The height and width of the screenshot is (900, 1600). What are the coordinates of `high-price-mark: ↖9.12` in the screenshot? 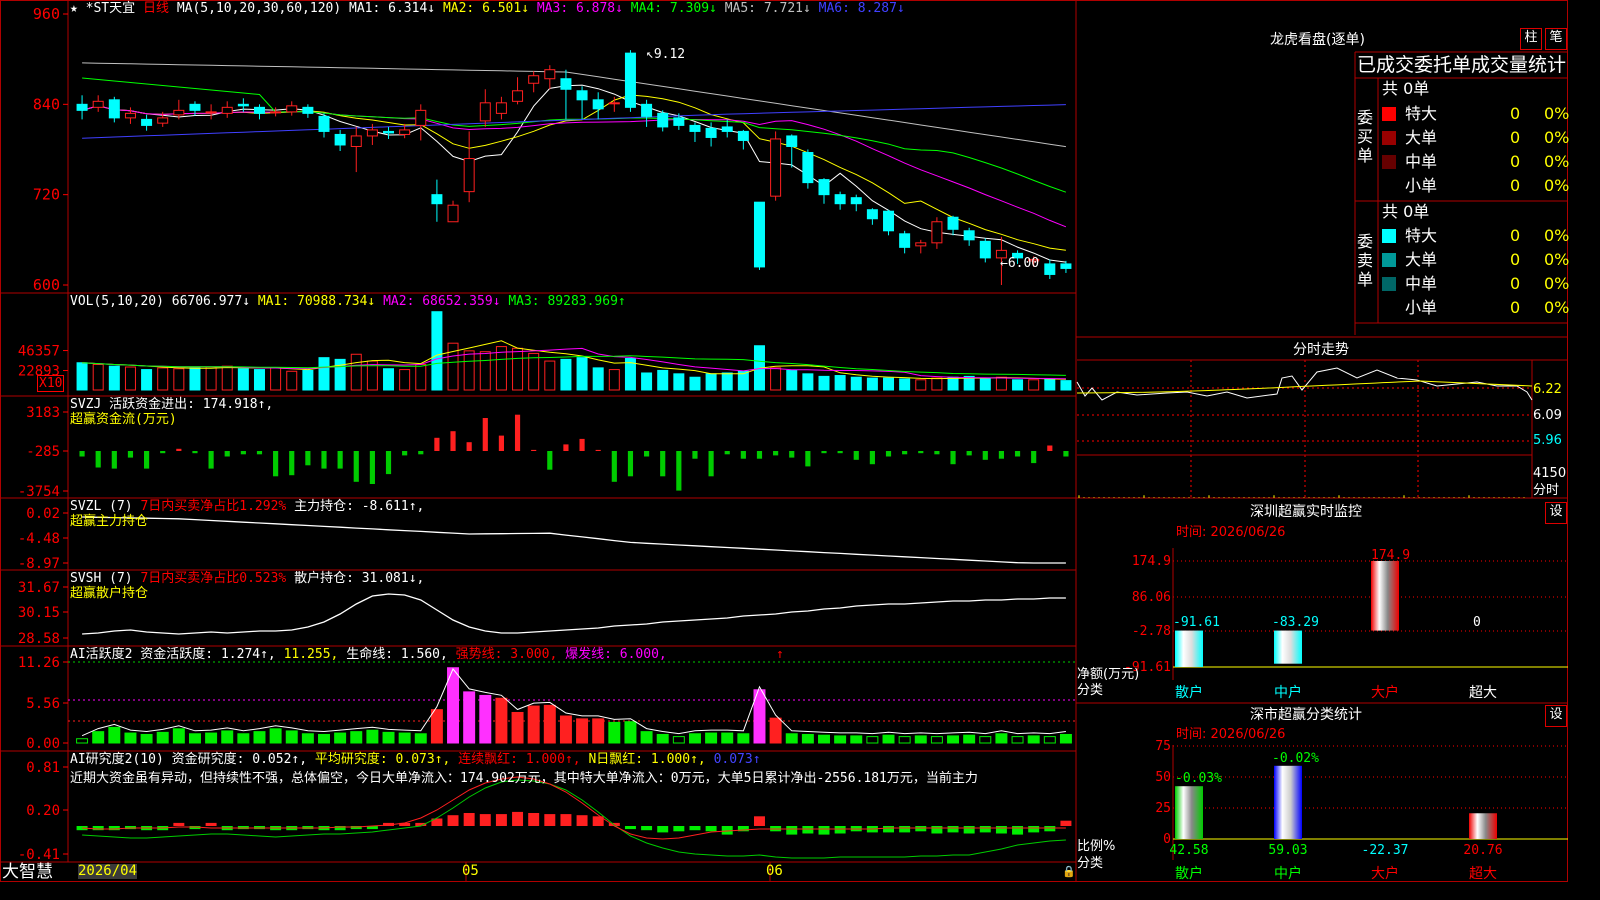 It's located at (666, 54).